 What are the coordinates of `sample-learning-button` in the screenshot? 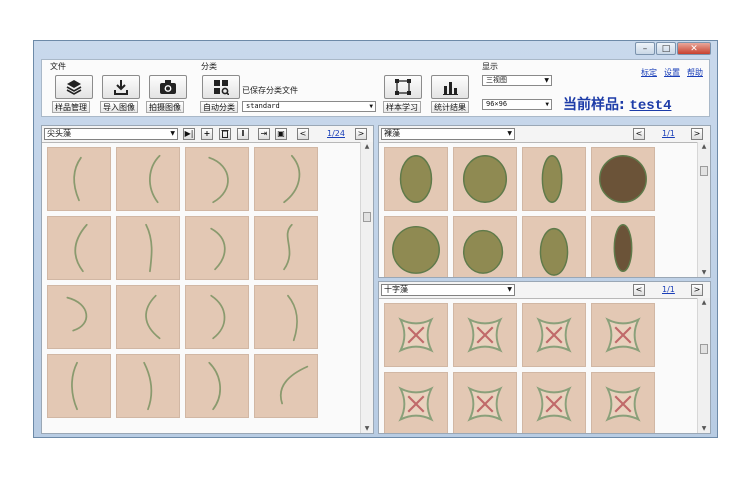 It's located at (403, 87).